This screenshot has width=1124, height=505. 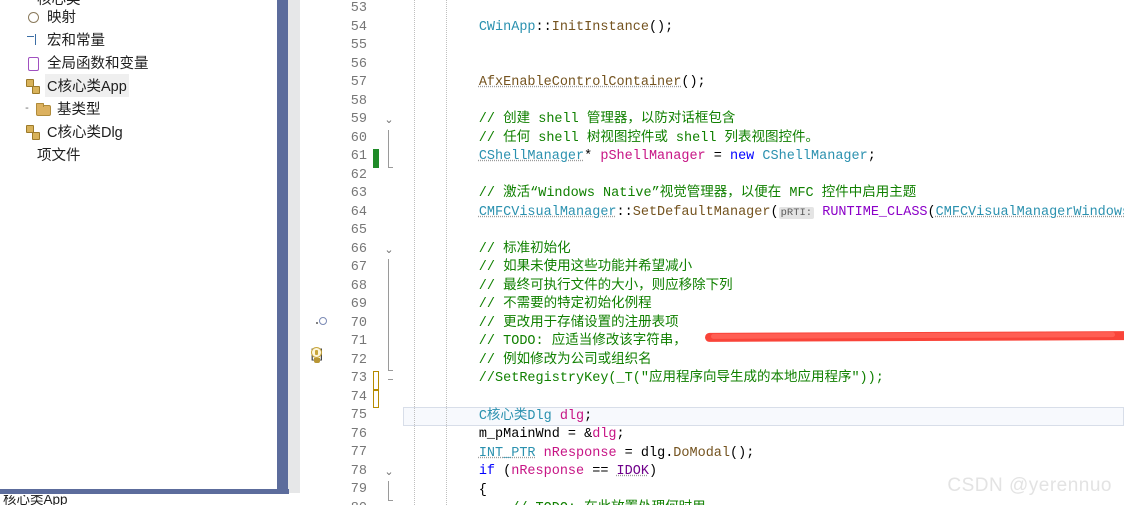 I want to click on line-number: 61, so click(x=358, y=156).